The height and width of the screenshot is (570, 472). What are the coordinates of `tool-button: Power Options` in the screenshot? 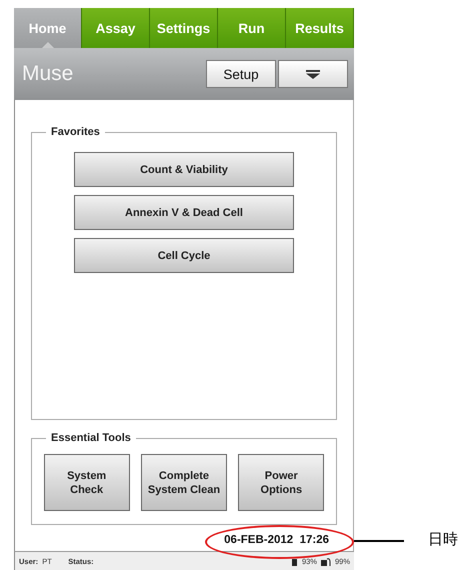 It's located at (281, 482).